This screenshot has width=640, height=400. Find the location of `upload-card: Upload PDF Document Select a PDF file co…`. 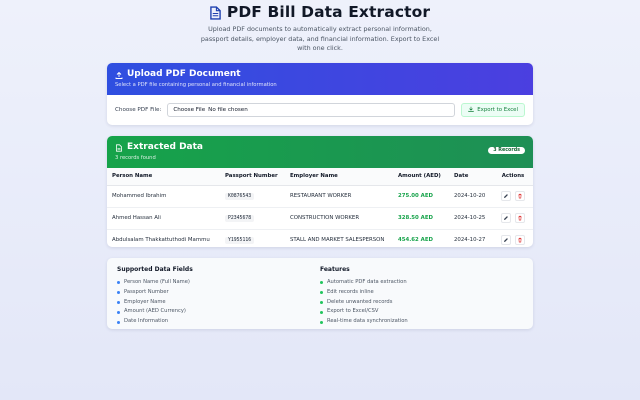

upload-card: Upload PDF Document Select a PDF file co… is located at coordinates (320, 94).